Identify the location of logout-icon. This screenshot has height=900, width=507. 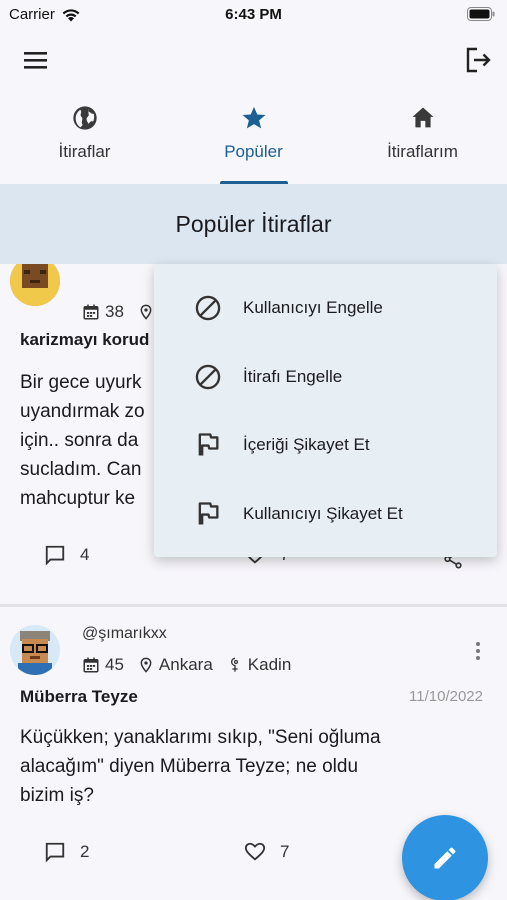
(477, 60).